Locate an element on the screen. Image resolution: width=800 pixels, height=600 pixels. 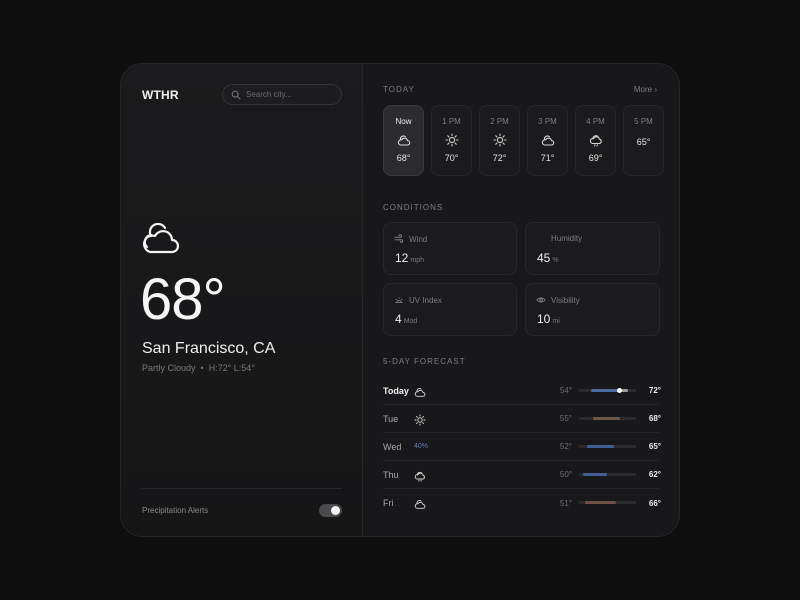
hour-temperature: 71° is located at coordinates (547, 158).